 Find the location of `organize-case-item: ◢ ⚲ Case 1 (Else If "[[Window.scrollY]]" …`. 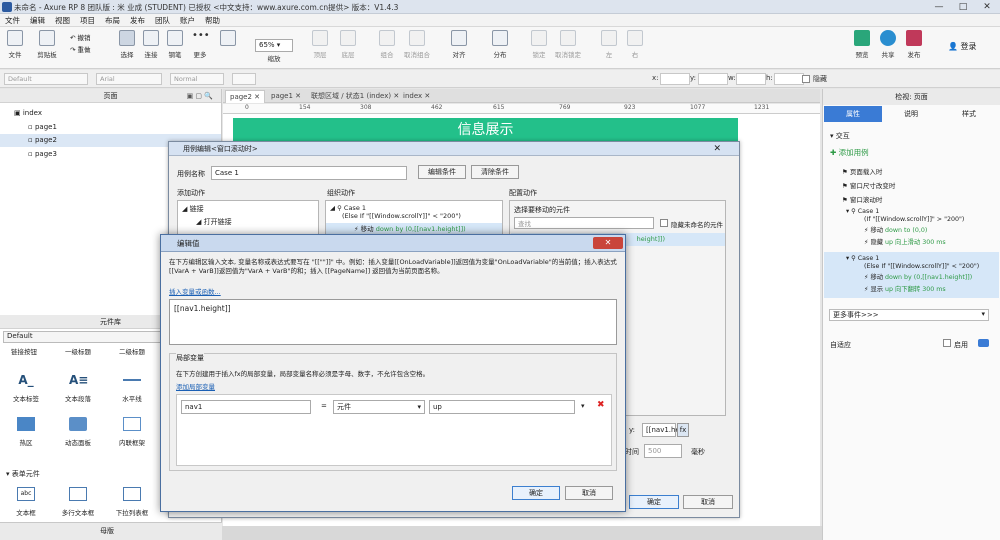

organize-case-item: ◢ ⚲ Case 1 (Else If "[[Window.scrollY]]" … is located at coordinates (395, 212).